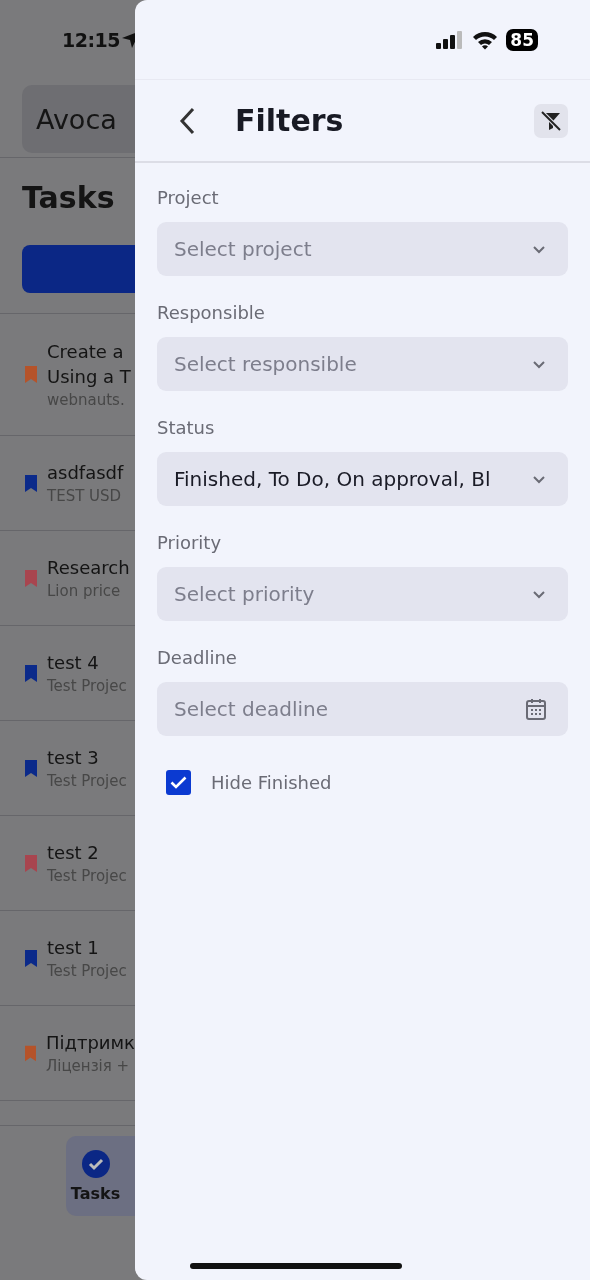 Image resolution: width=590 pixels, height=1280 pixels. Describe the element at coordinates (128, 40) in the screenshot. I see `location-arrow-icon` at that location.